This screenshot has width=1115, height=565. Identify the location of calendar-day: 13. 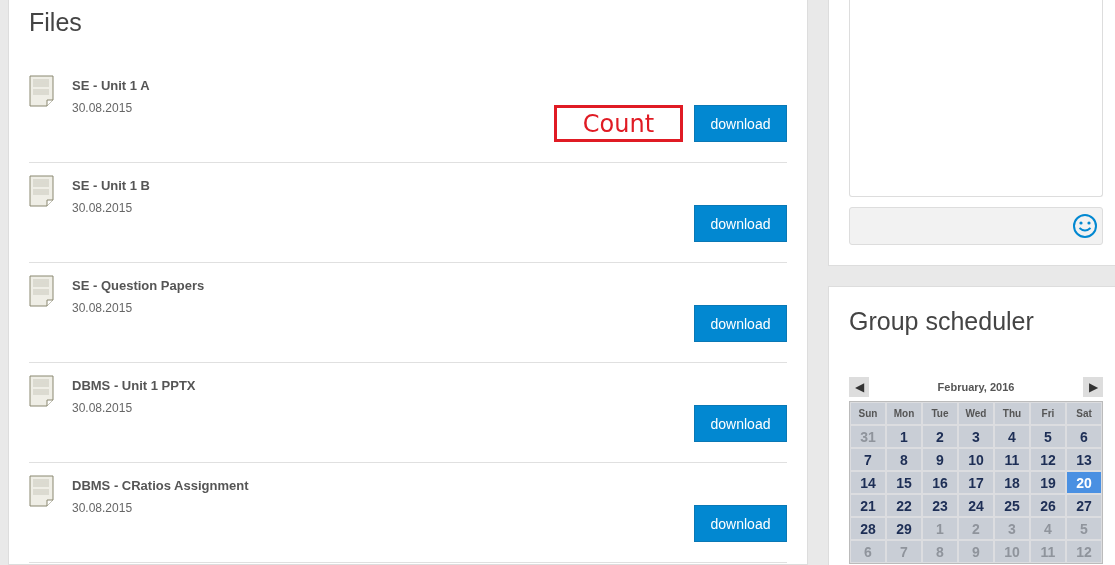
(1084, 459).